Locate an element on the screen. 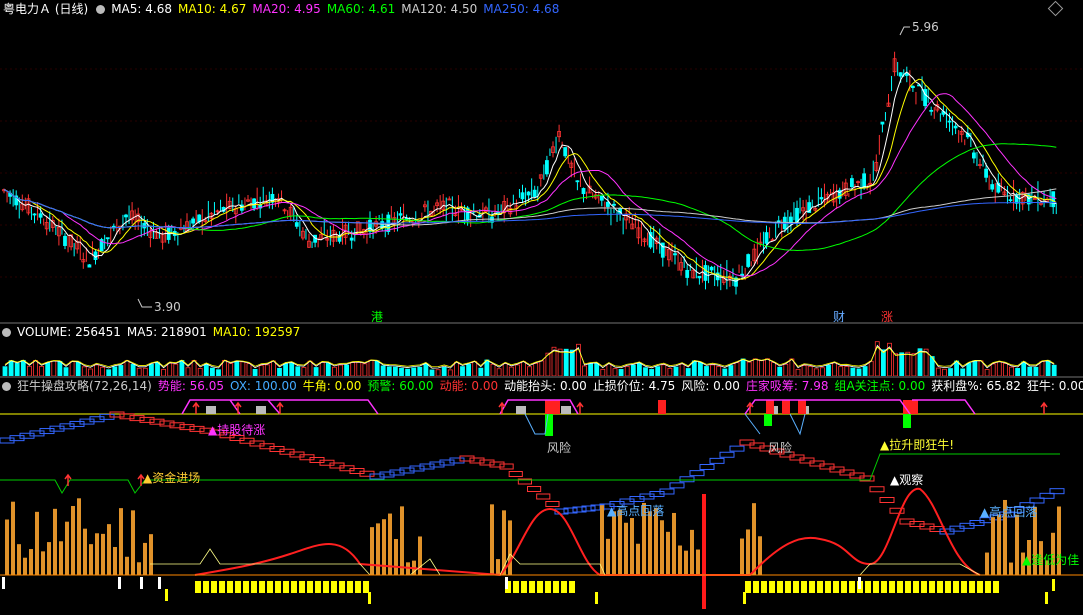 This screenshot has width=1083, height=615. volume-legend: VOLUME: 256451 MA5: 218901 MA10: 192597 is located at coordinates (161, 332).